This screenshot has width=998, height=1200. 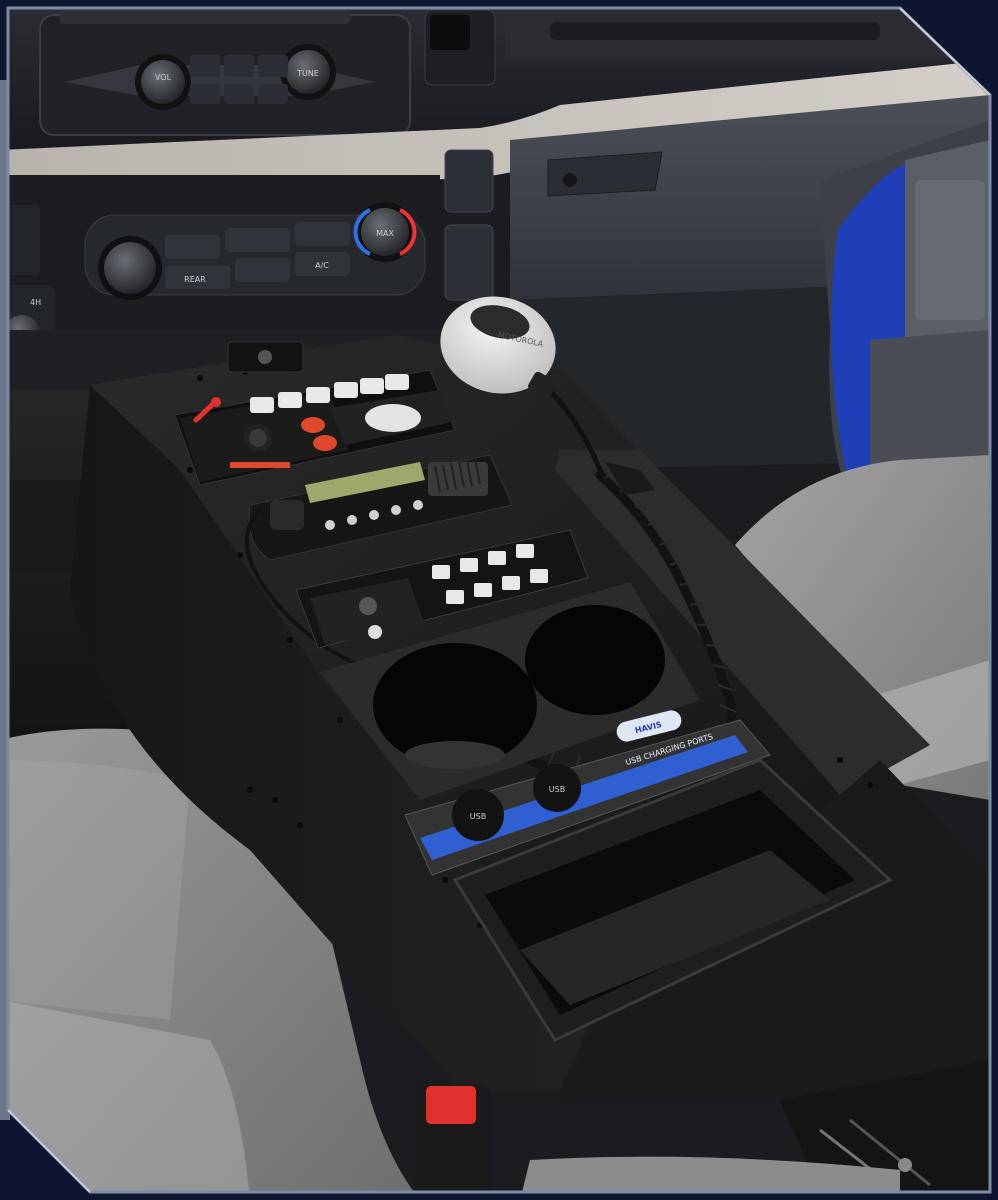 I want to click on climate-panel: MAX REAR A/C, so click(x=224, y=255).